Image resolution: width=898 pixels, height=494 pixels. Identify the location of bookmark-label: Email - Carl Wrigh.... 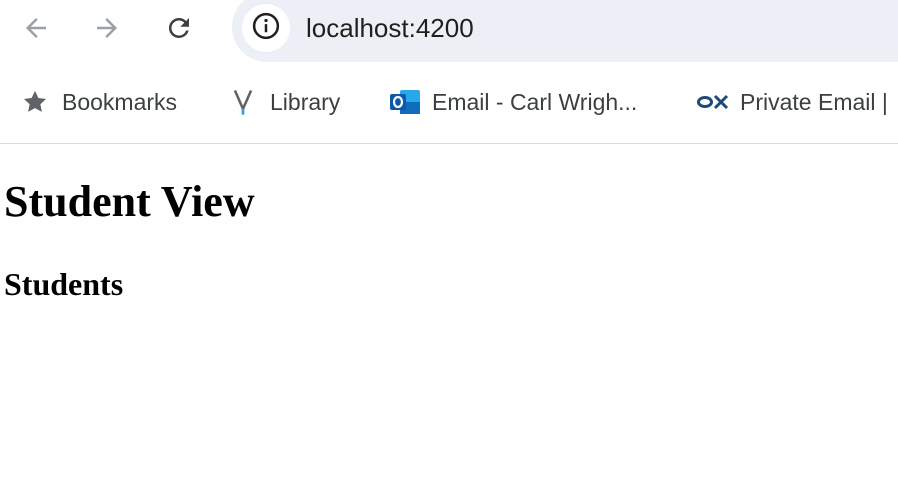
(535, 101).